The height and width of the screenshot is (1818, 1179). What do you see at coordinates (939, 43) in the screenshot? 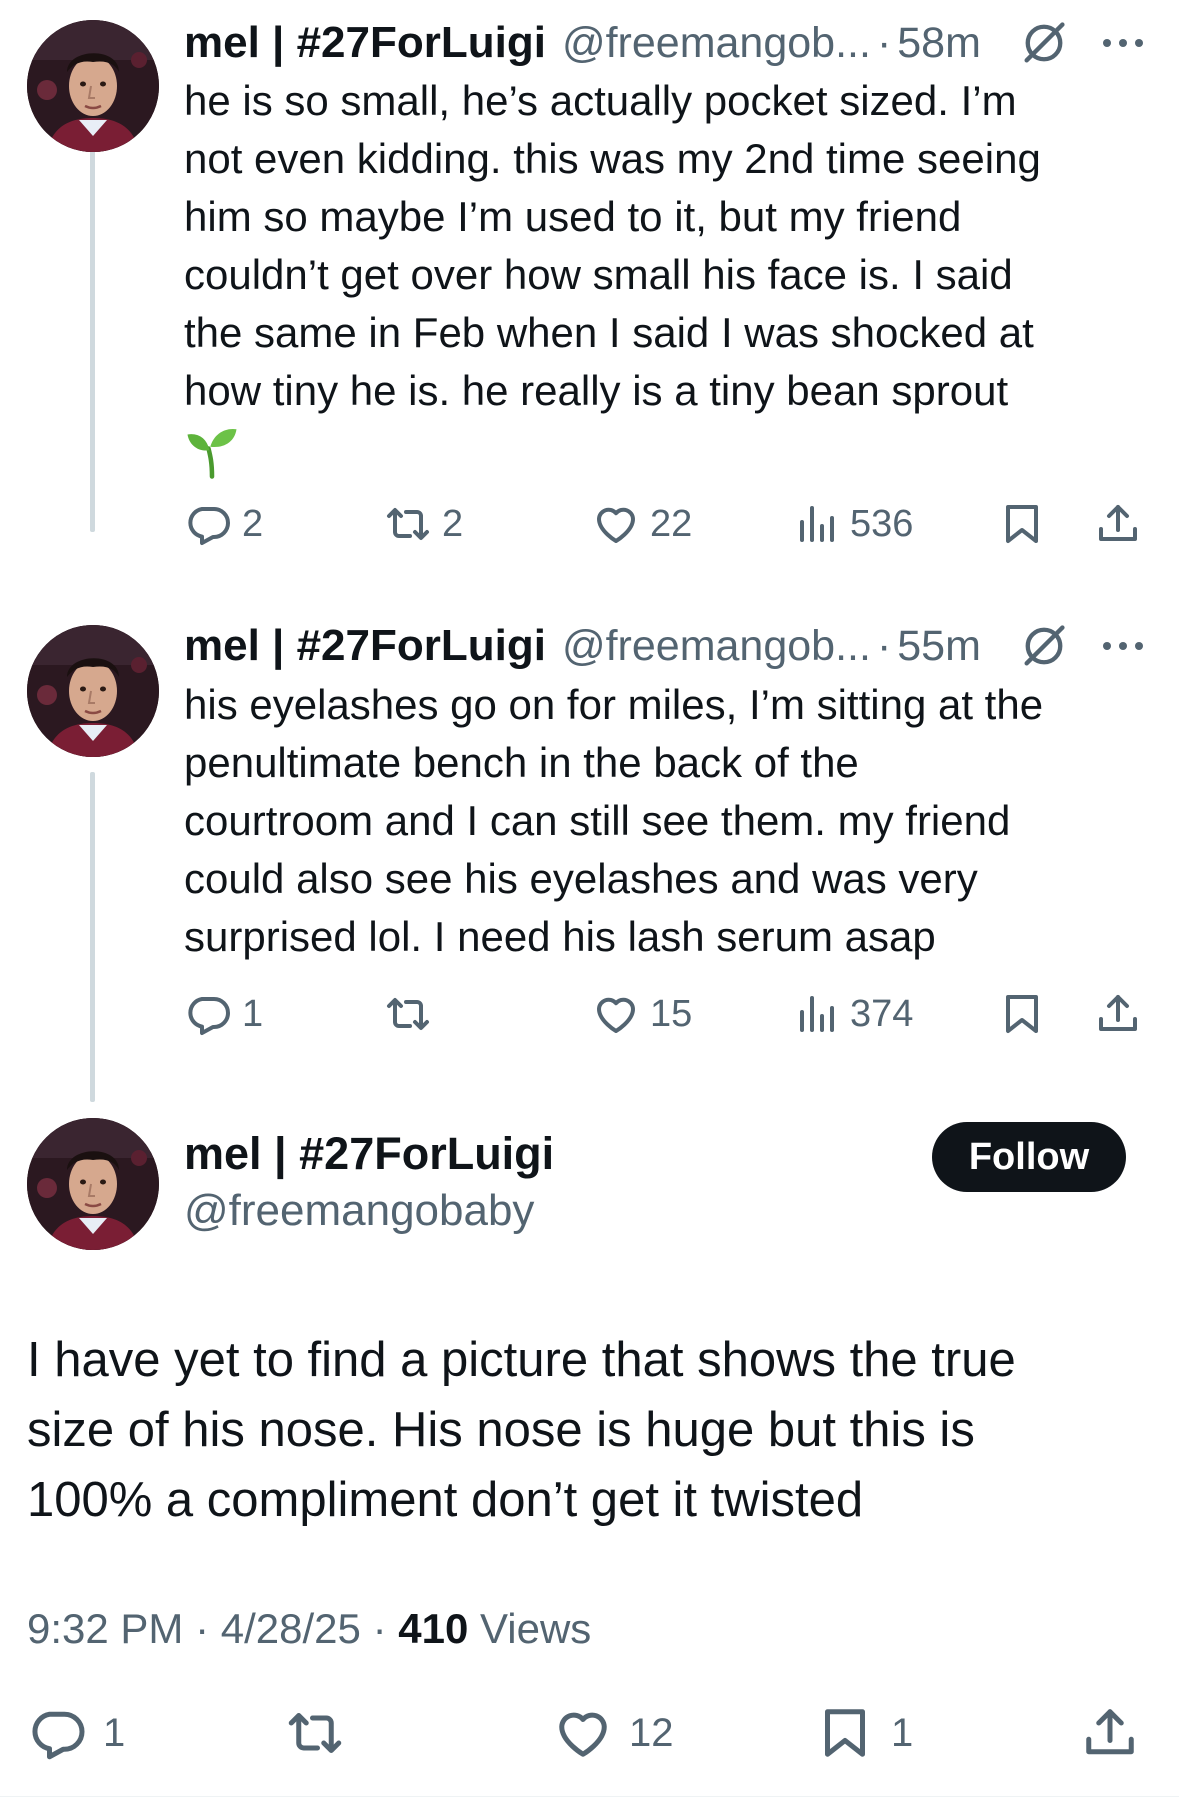
I see `timestamp: 58m` at bounding box center [939, 43].